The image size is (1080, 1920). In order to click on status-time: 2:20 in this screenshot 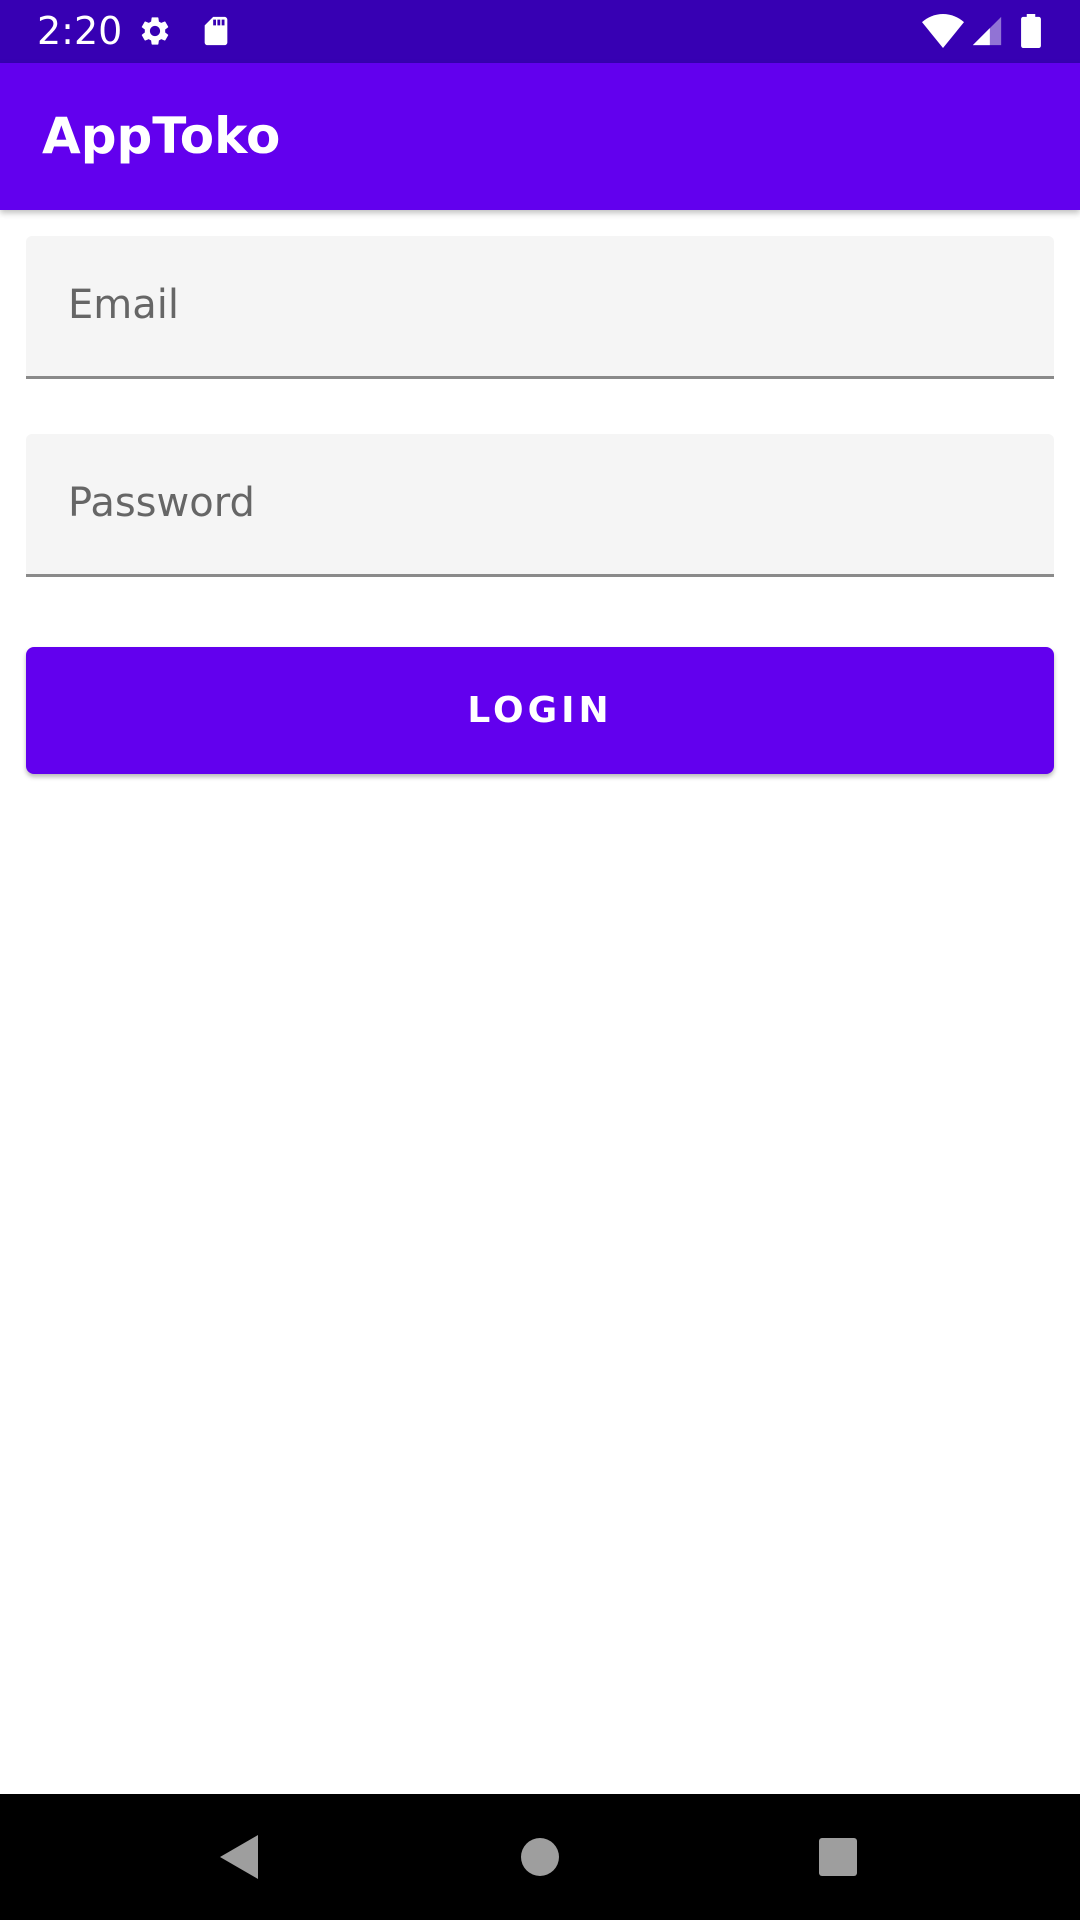, I will do `click(80, 31)`.